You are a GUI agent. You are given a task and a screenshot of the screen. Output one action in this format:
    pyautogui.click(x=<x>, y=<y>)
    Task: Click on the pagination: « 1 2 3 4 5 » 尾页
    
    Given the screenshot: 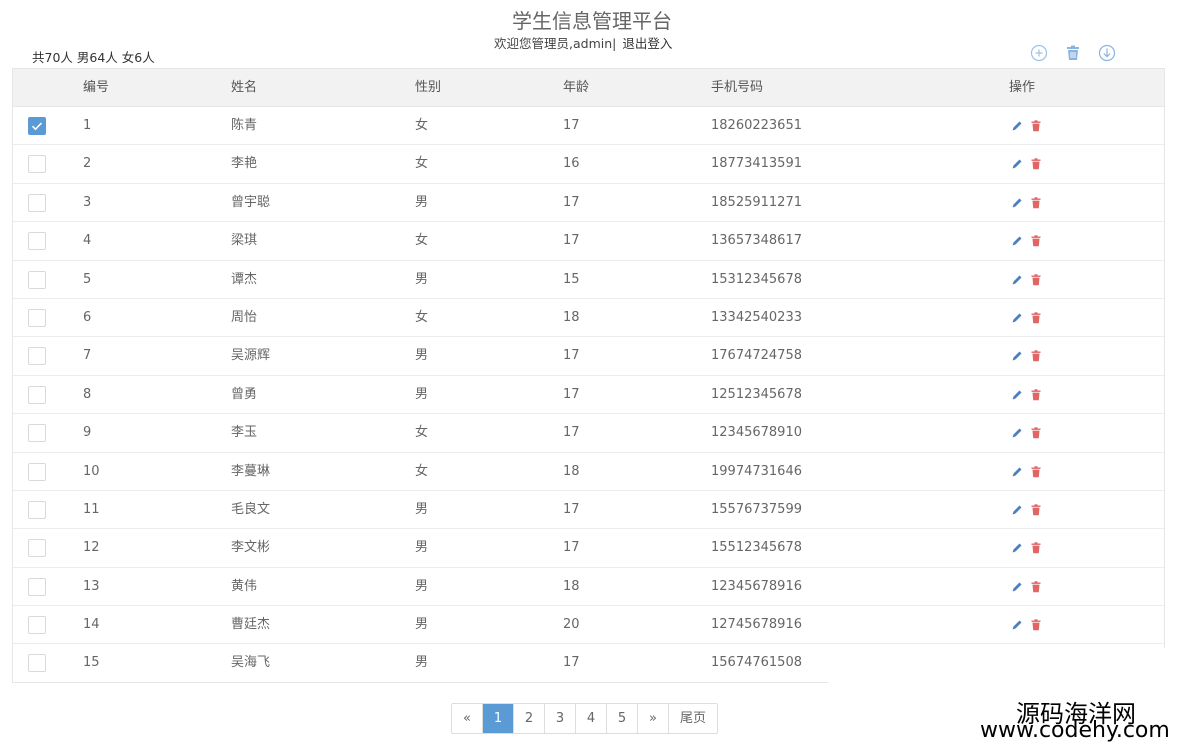 What is the action you would take?
    pyautogui.click(x=585, y=718)
    